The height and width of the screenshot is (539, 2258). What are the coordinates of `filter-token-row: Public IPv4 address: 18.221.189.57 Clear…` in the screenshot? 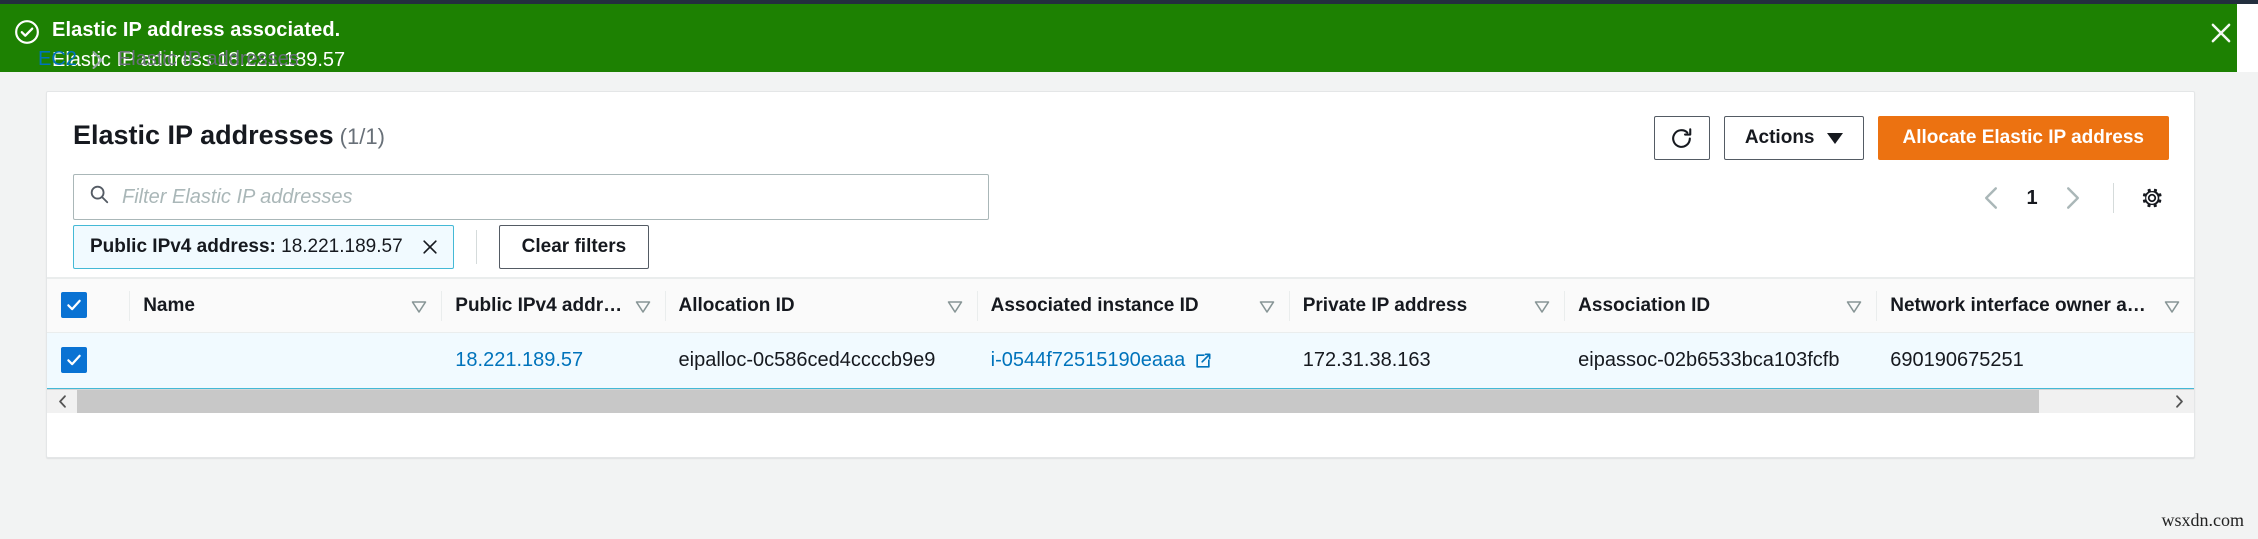 It's located at (361, 247).